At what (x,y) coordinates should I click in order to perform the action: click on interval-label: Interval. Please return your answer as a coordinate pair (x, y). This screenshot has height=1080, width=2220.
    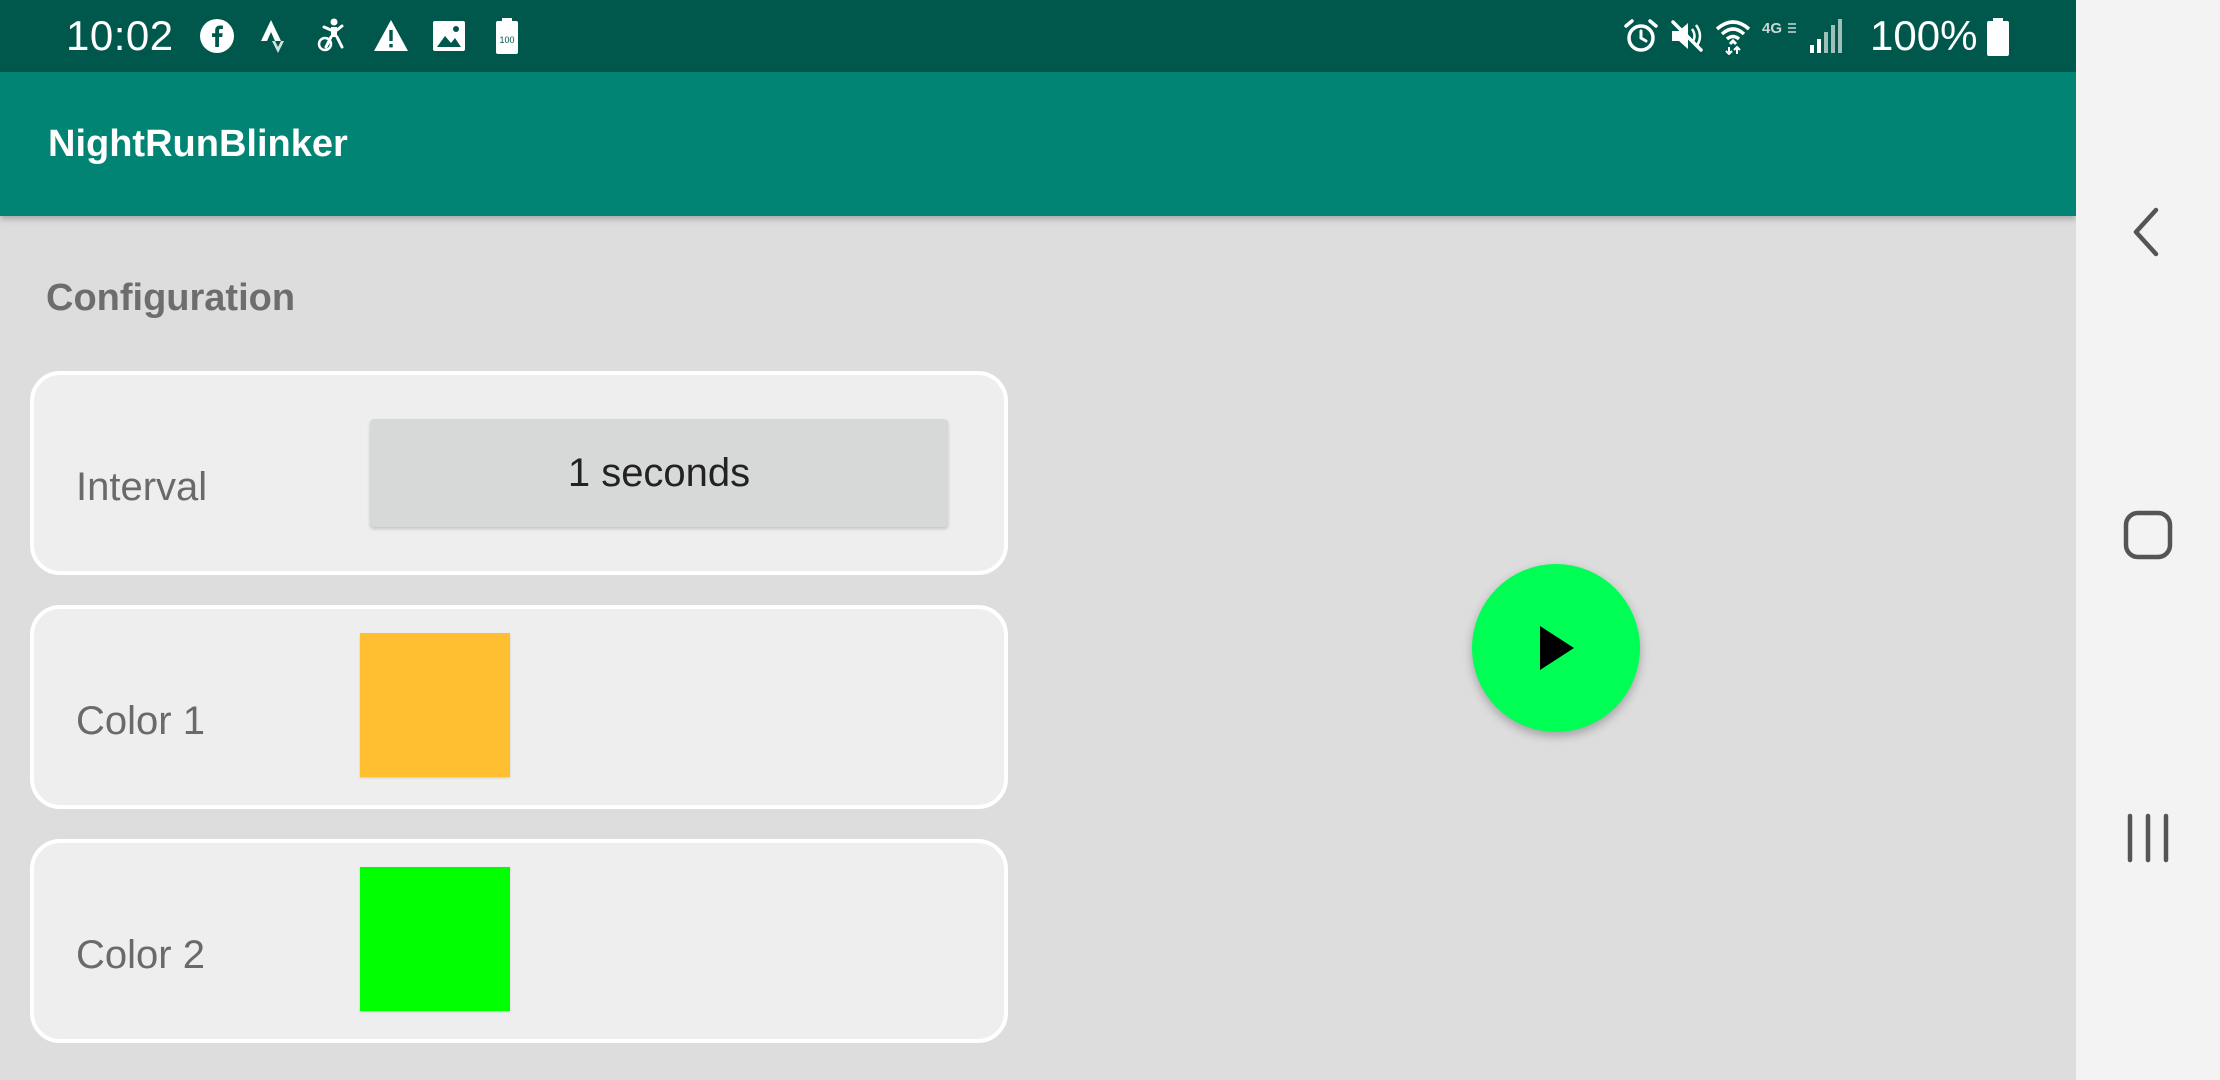
    Looking at the image, I should click on (142, 487).